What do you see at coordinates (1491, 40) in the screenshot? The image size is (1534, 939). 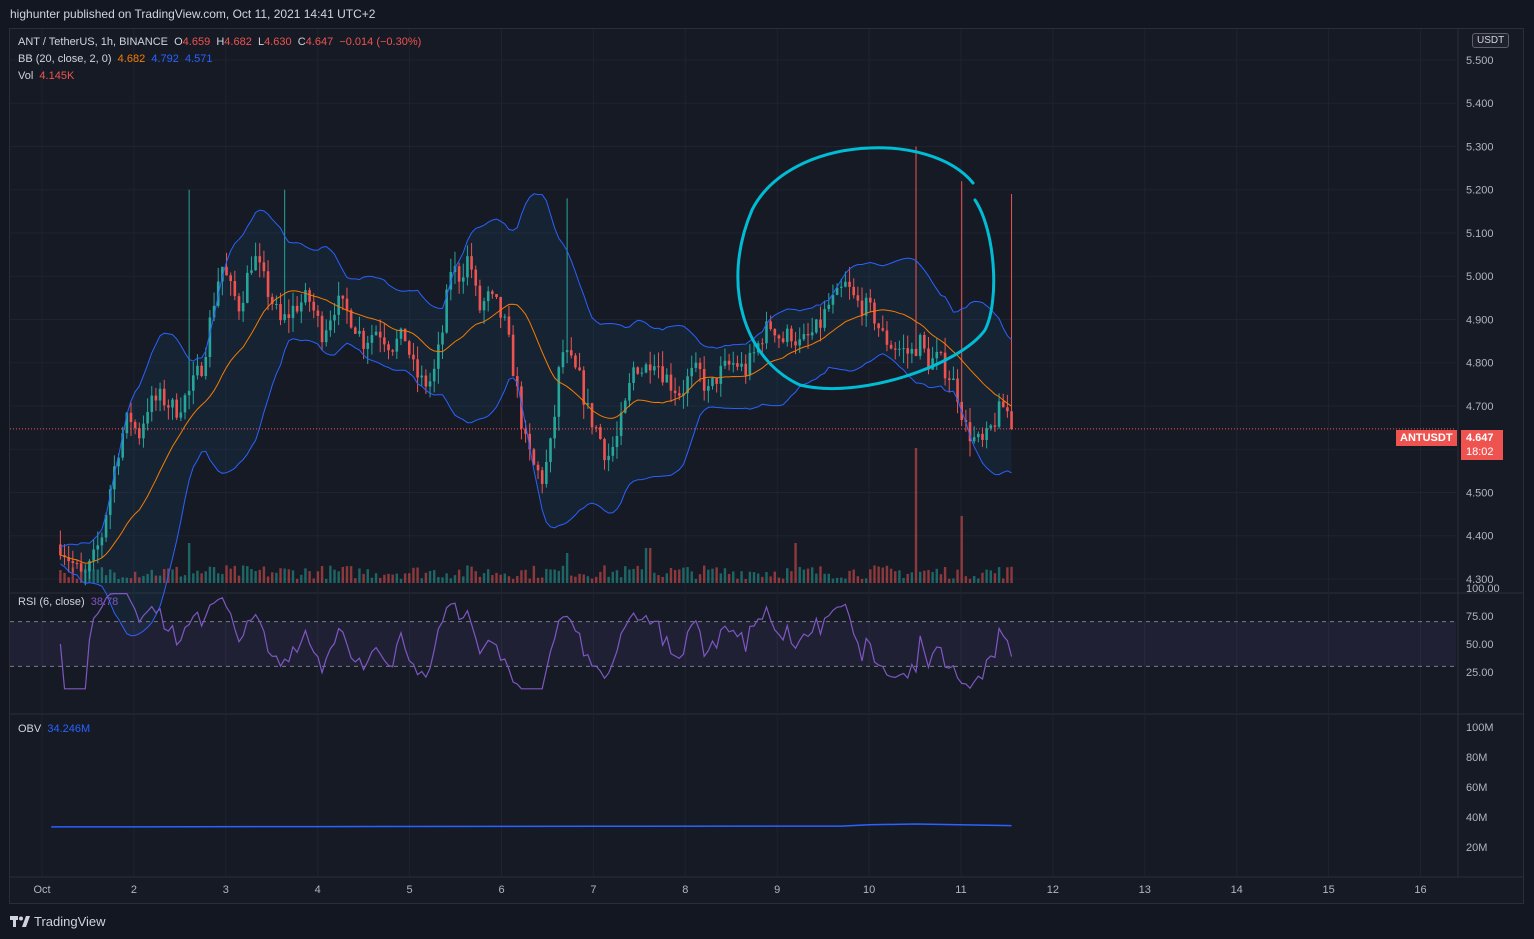 I see `currency-button: USDT` at bounding box center [1491, 40].